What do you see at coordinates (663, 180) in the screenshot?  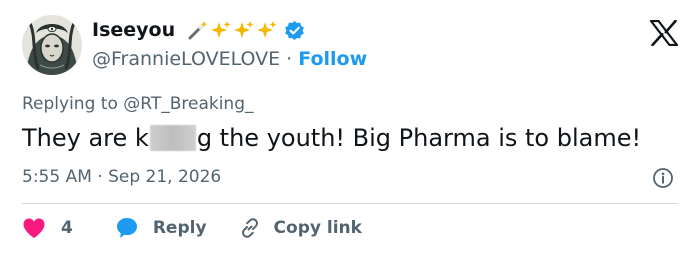 I see `info-icon` at bounding box center [663, 180].